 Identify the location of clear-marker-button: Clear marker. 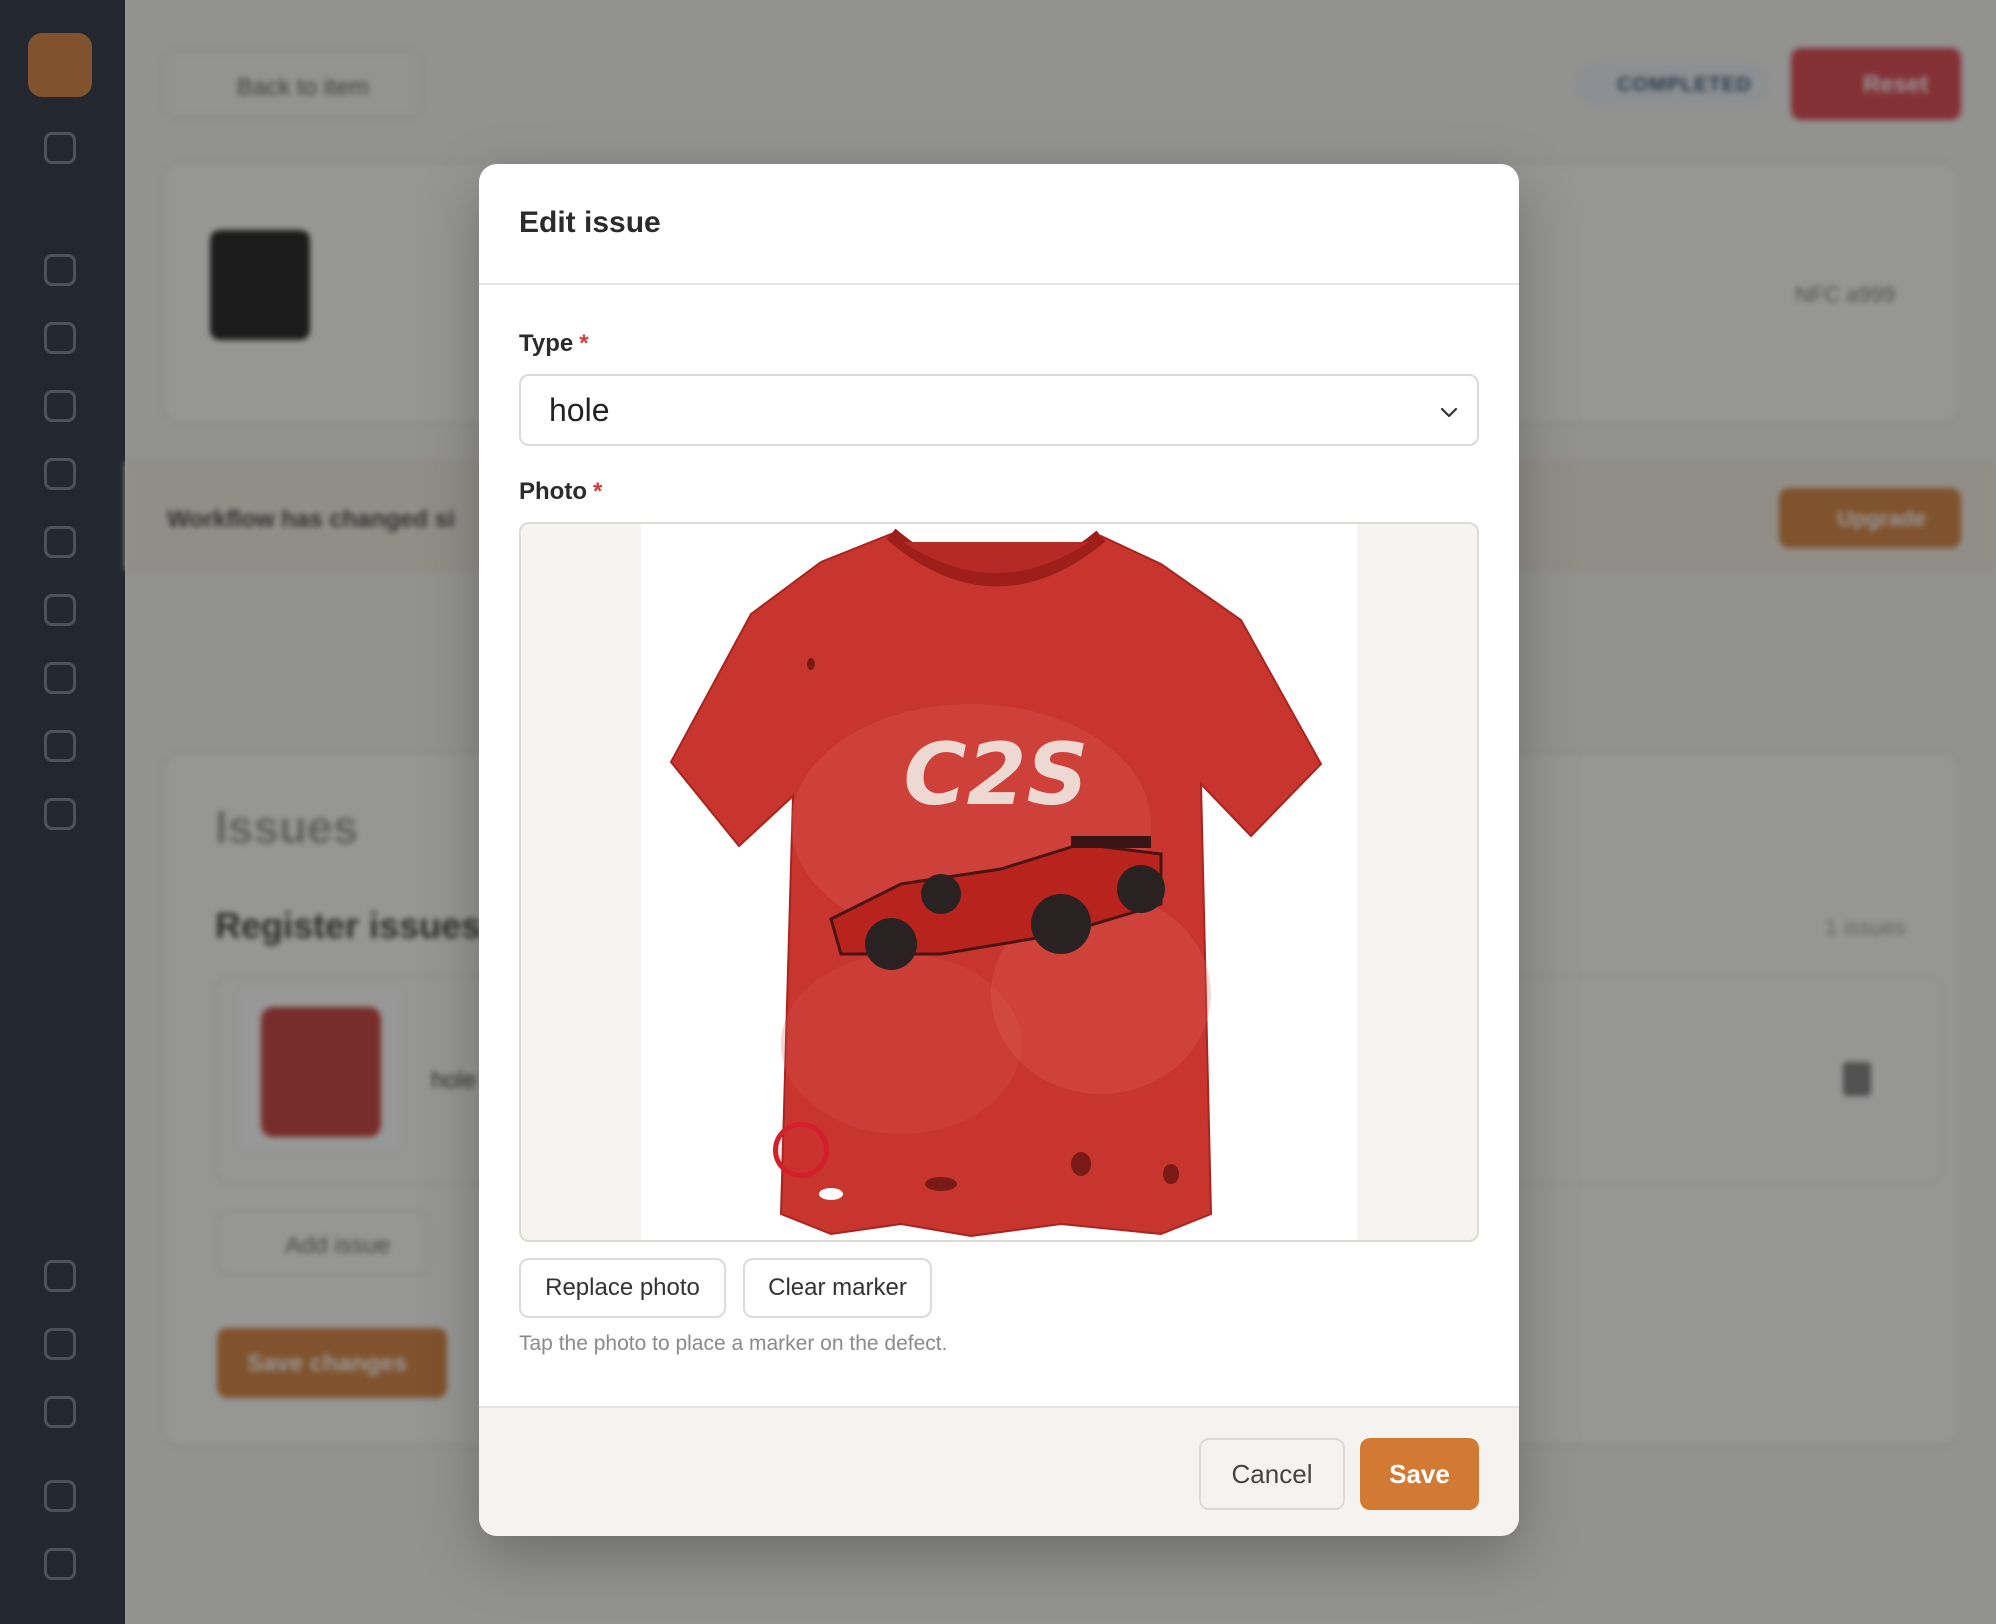
(837, 1288).